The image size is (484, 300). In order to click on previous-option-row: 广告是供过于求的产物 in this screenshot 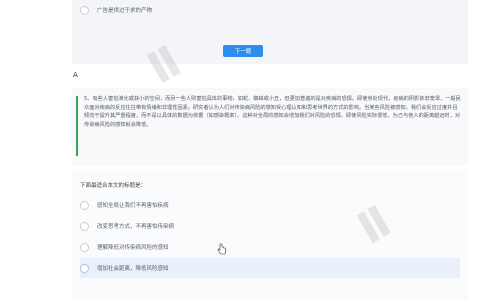, I will do `click(270, 10)`.